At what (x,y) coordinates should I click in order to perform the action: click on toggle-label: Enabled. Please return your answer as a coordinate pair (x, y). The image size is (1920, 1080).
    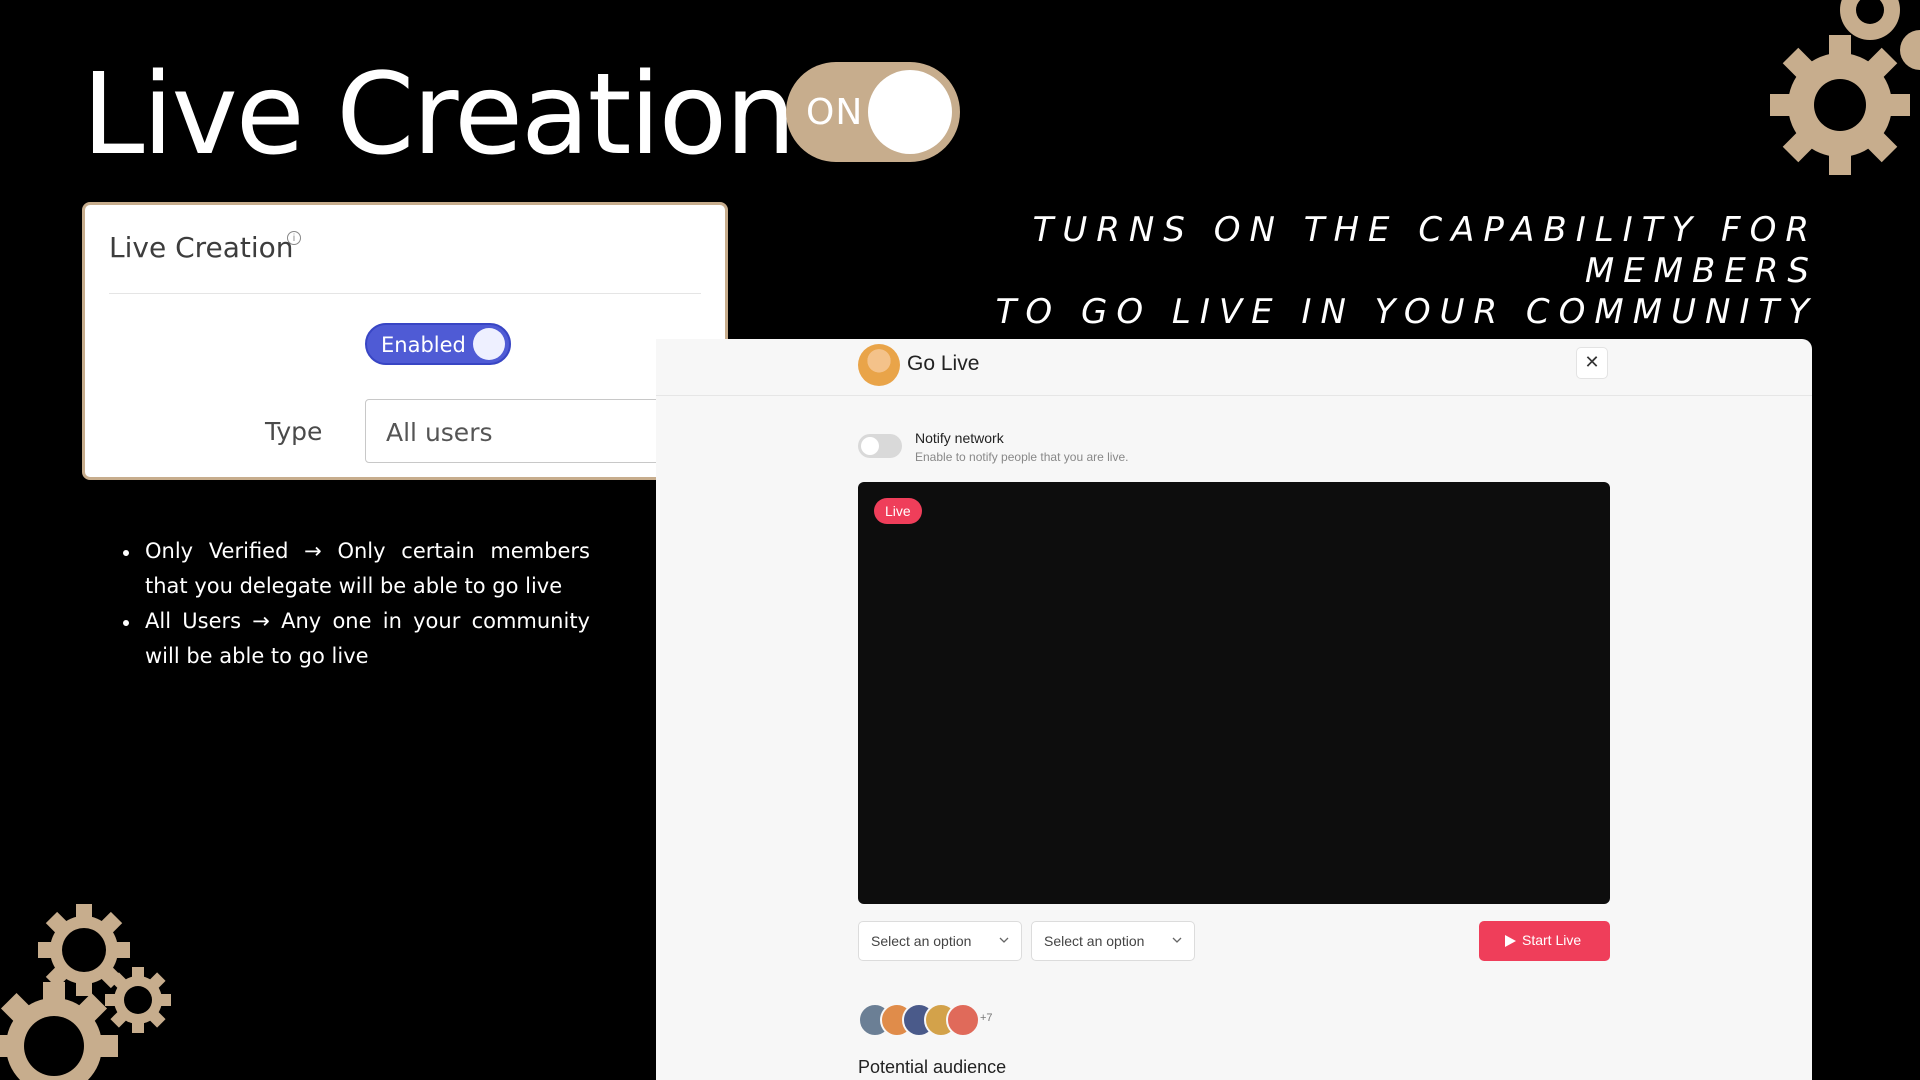
    Looking at the image, I should click on (423, 345).